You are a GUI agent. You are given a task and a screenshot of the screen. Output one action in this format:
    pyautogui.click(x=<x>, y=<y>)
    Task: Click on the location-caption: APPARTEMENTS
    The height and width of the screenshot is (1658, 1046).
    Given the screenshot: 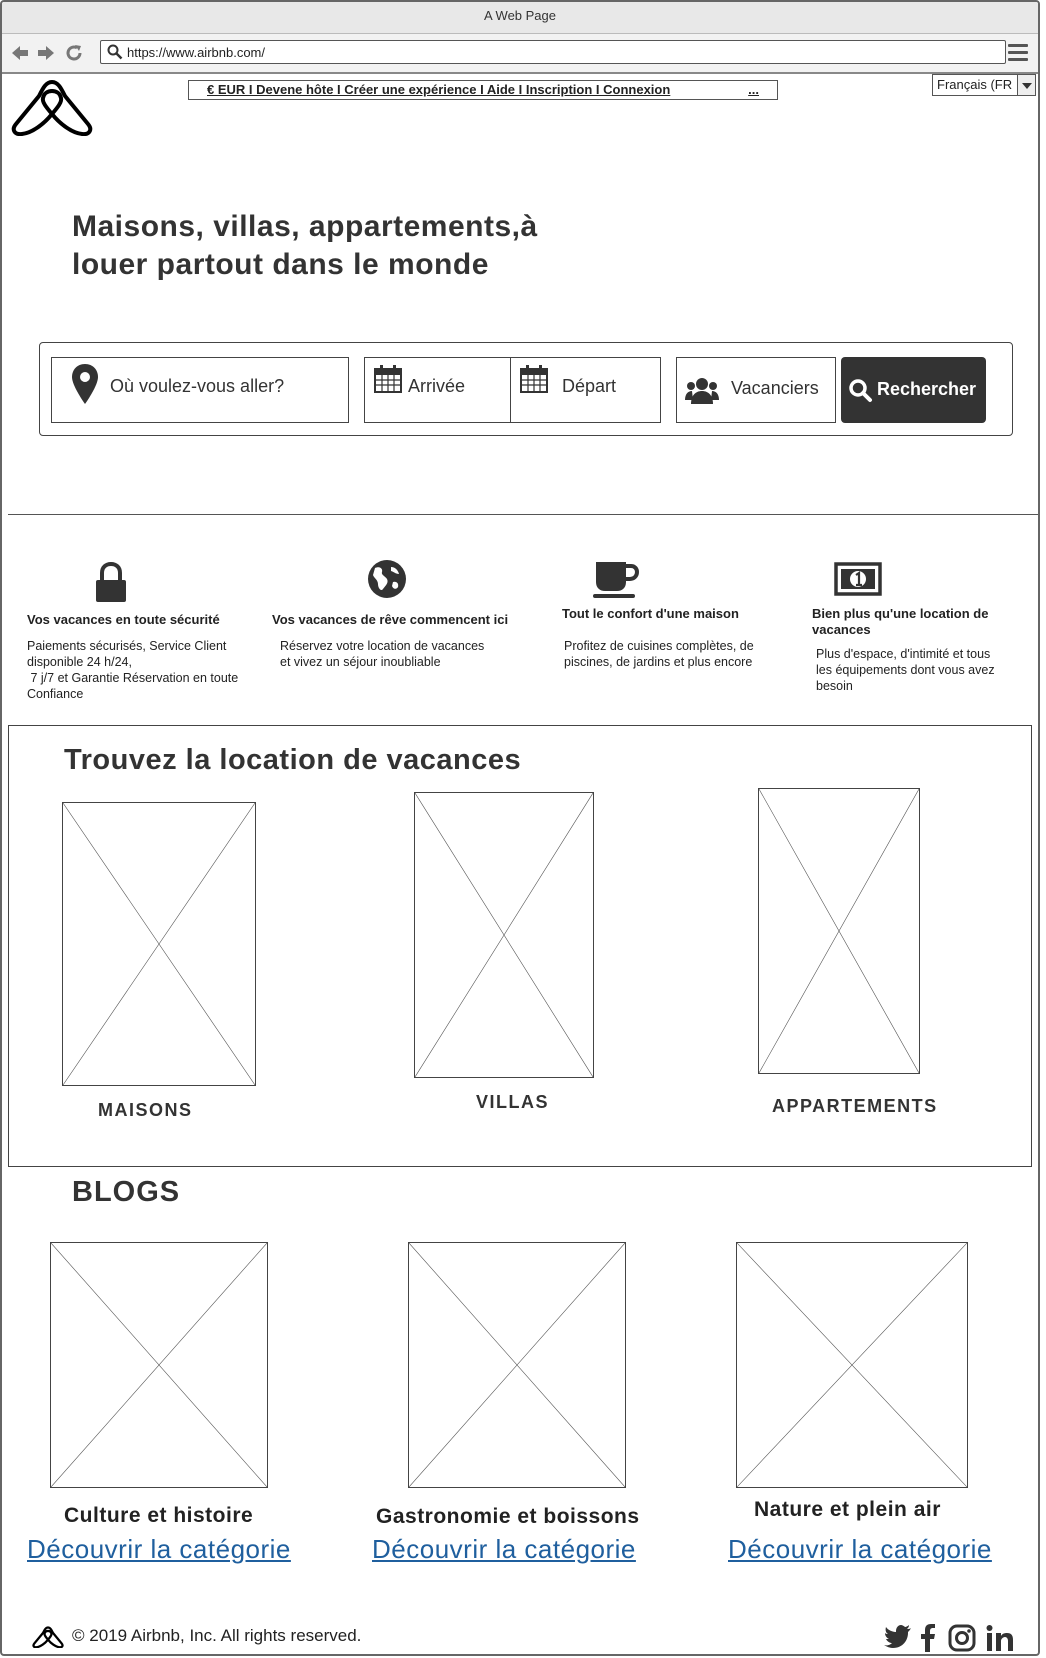 What is the action you would take?
    pyautogui.click(x=855, y=1106)
    